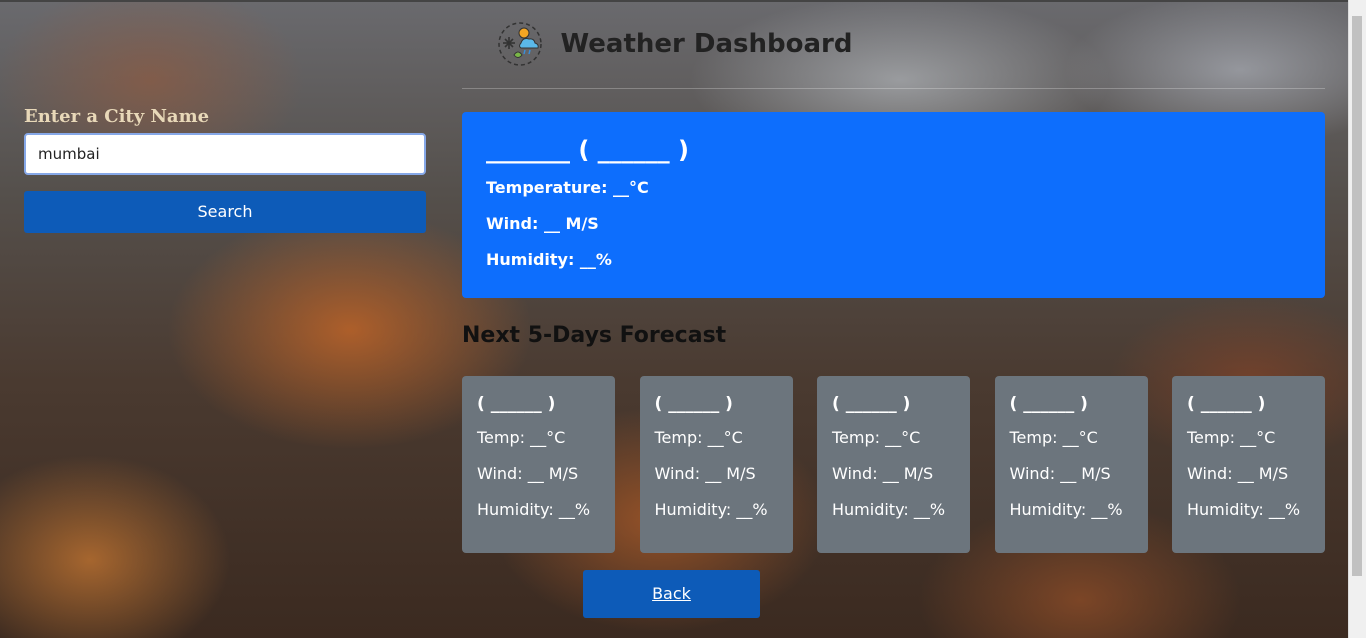  Describe the element at coordinates (893, 88) in the screenshot. I see `header-divider` at that location.